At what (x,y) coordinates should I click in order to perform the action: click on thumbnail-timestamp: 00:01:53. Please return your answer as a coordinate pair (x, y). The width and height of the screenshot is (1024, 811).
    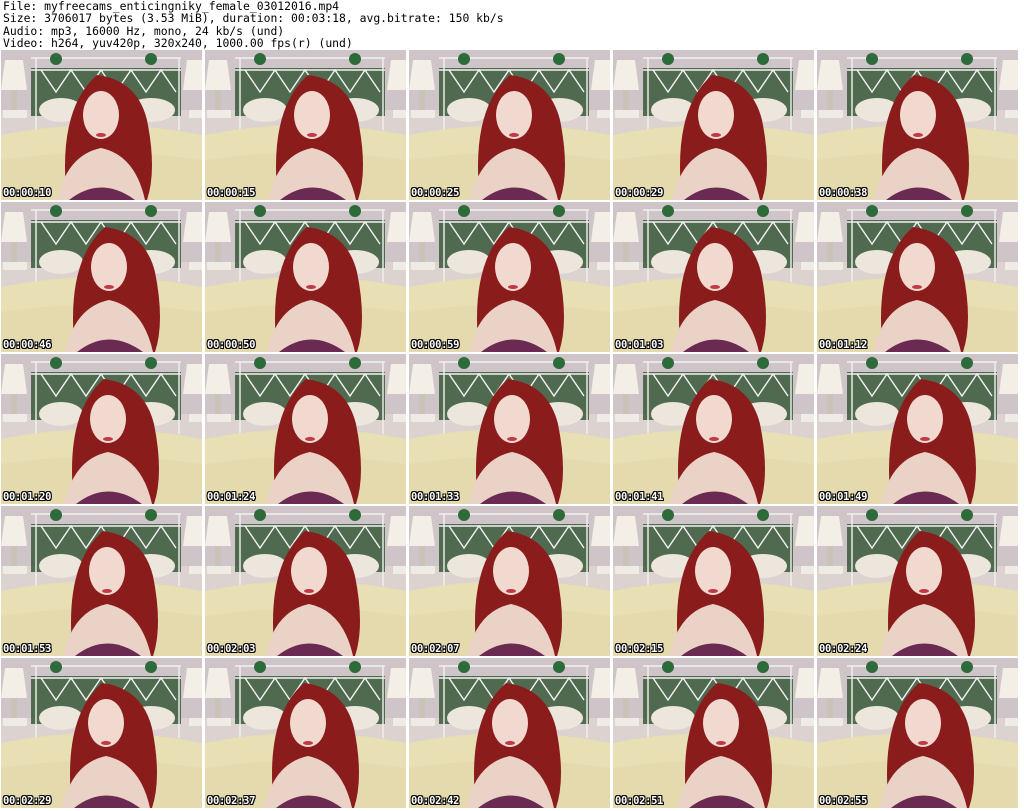
    Looking at the image, I should click on (27, 649).